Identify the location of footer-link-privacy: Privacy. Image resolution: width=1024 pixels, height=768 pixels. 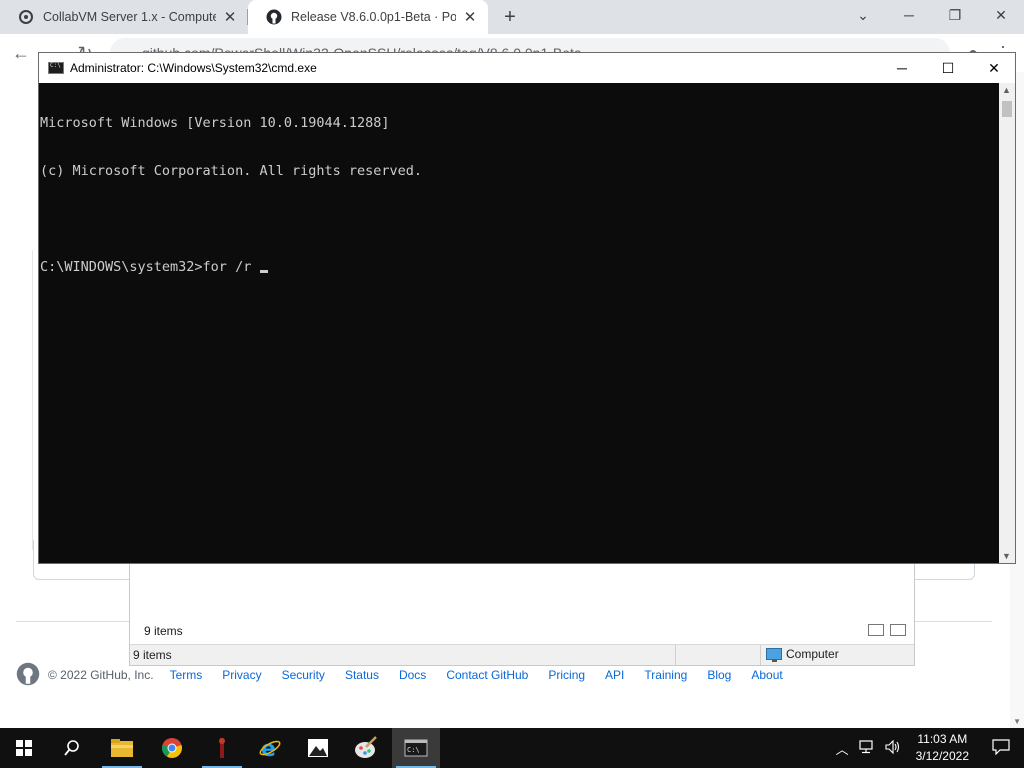
(241, 675).